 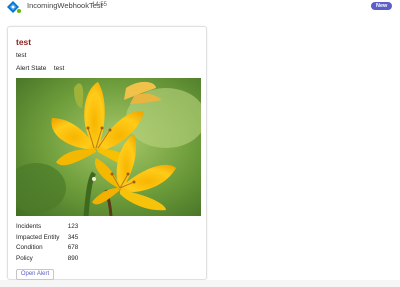 What do you see at coordinates (38, 237) in the screenshot?
I see `fact-label: Impacted Entity` at bounding box center [38, 237].